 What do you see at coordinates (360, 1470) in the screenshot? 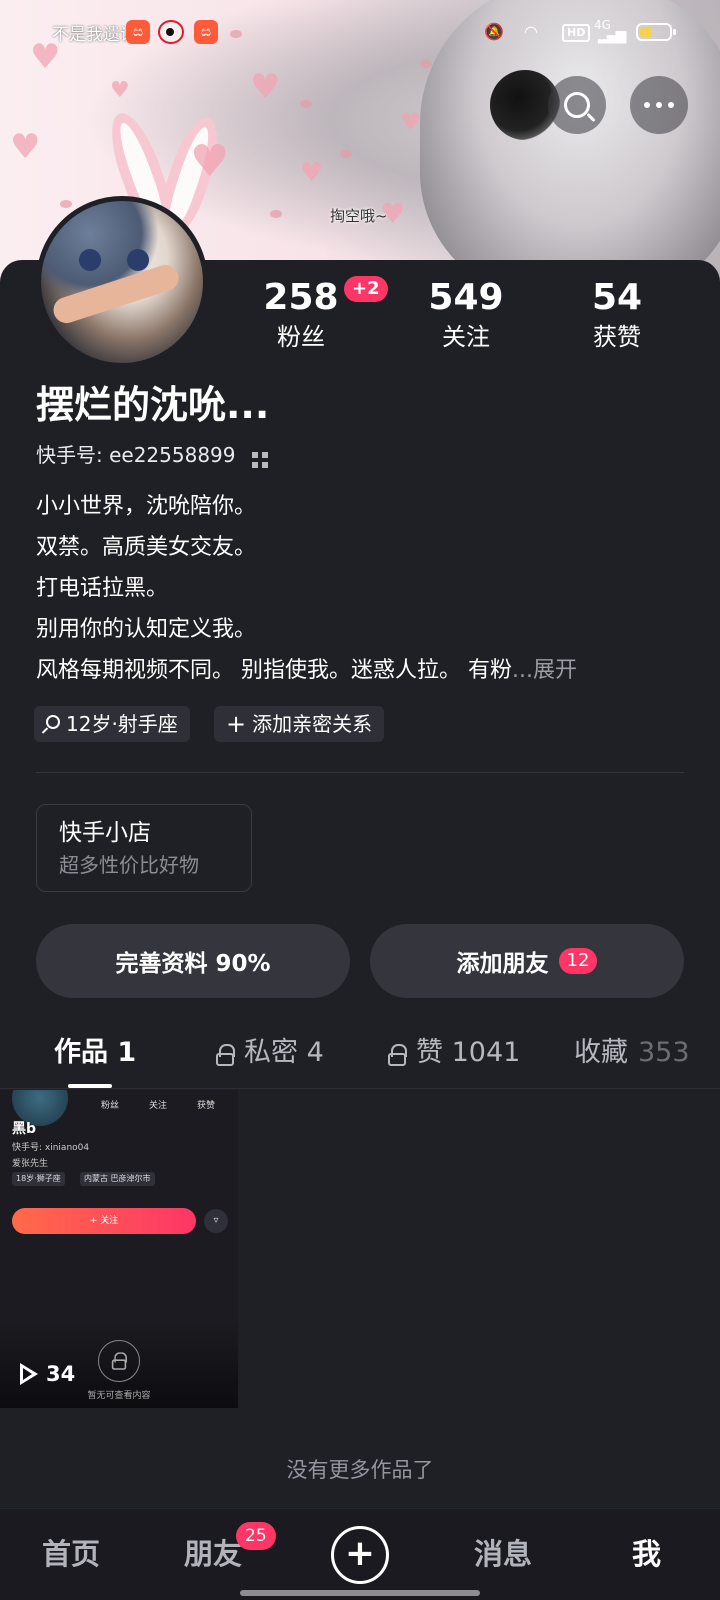
I see `no-more-works-text: 没有更多作品了` at bounding box center [360, 1470].